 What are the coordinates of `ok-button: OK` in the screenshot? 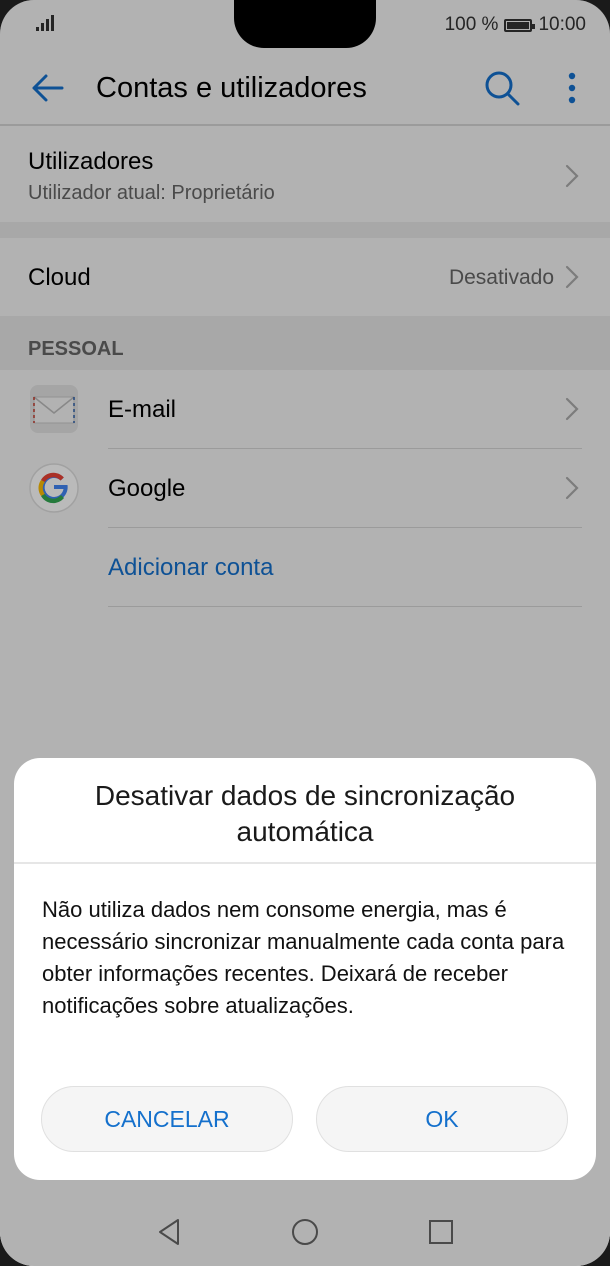 It's located at (442, 1119).